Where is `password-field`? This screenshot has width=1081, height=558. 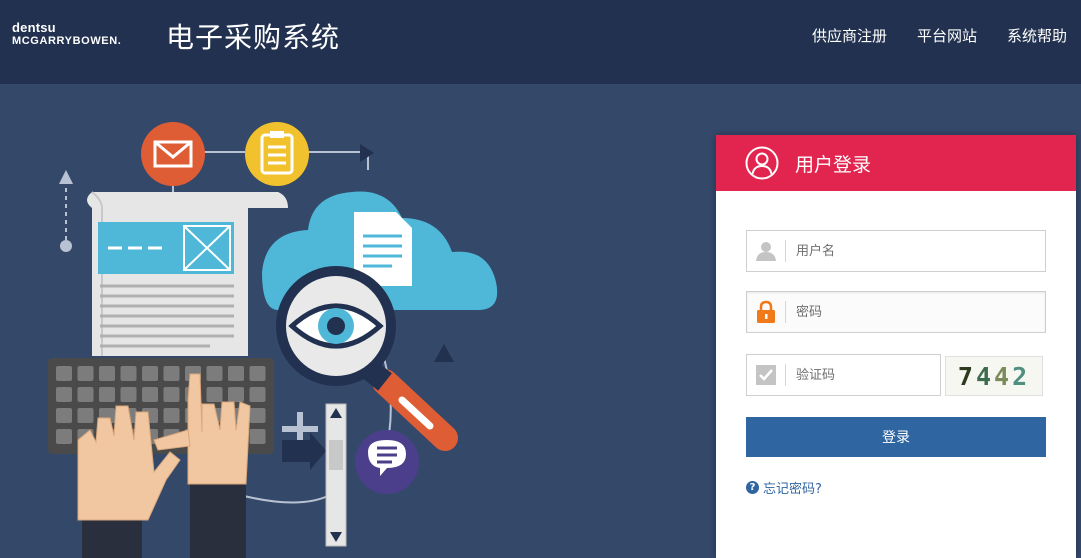
password-field is located at coordinates (896, 312).